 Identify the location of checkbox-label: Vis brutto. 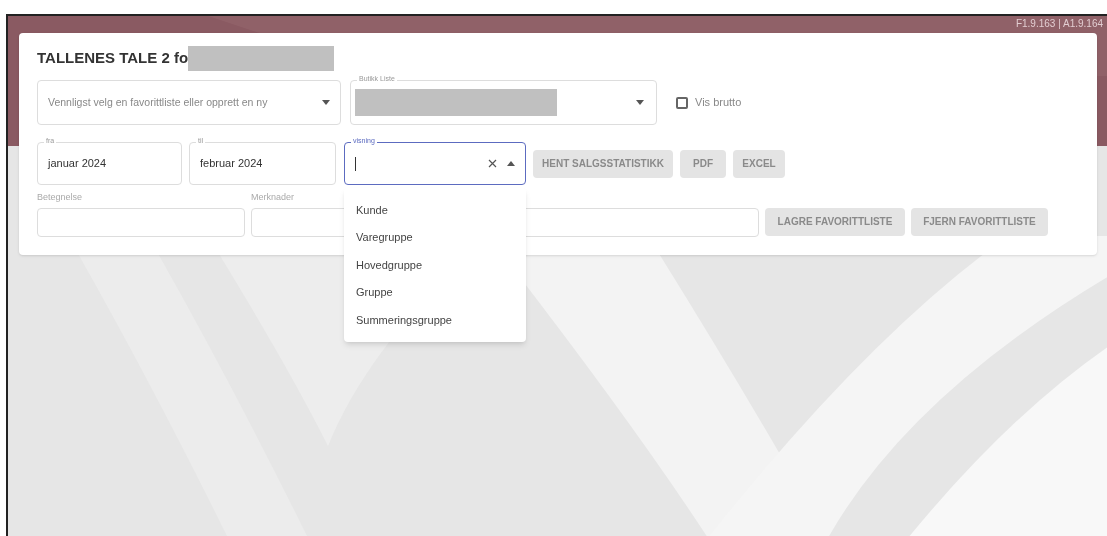
(718, 103).